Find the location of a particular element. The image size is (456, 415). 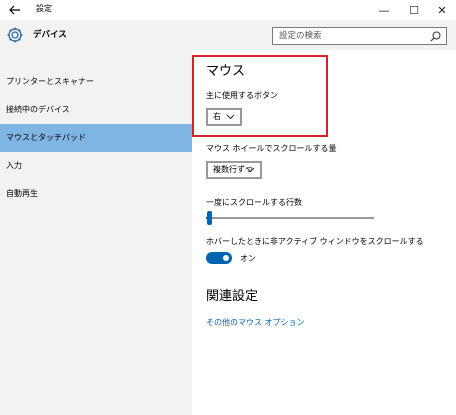

close-button: ✕ is located at coordinates (442, 10).